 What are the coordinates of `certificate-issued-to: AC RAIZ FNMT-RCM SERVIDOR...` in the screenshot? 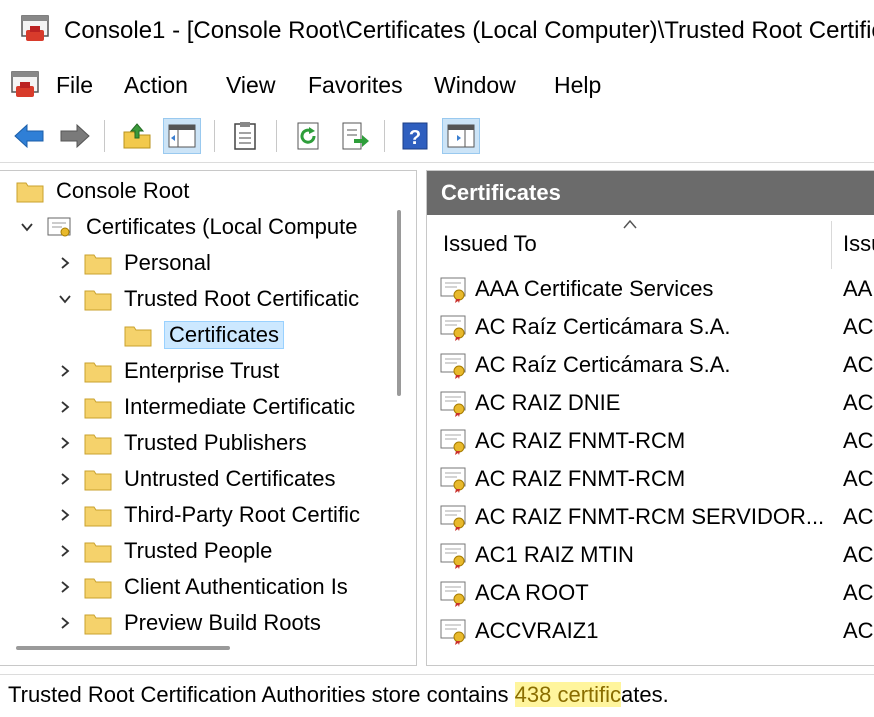 It's located at (650, 516).